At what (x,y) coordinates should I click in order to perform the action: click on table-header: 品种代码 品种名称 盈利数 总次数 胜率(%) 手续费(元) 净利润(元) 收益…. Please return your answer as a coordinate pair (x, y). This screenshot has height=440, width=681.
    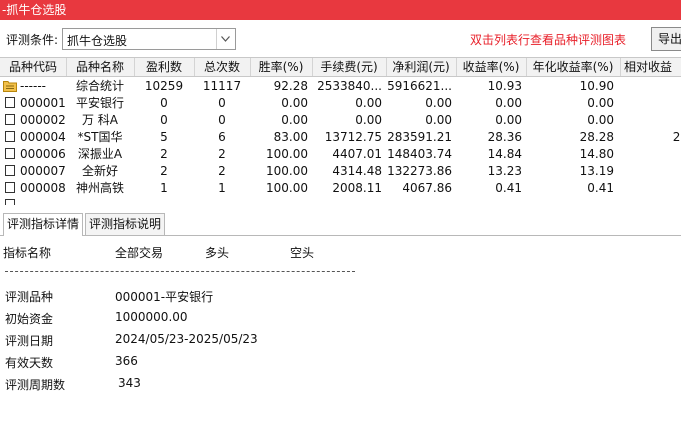
    Looking at the image, I should click on (340, 67).